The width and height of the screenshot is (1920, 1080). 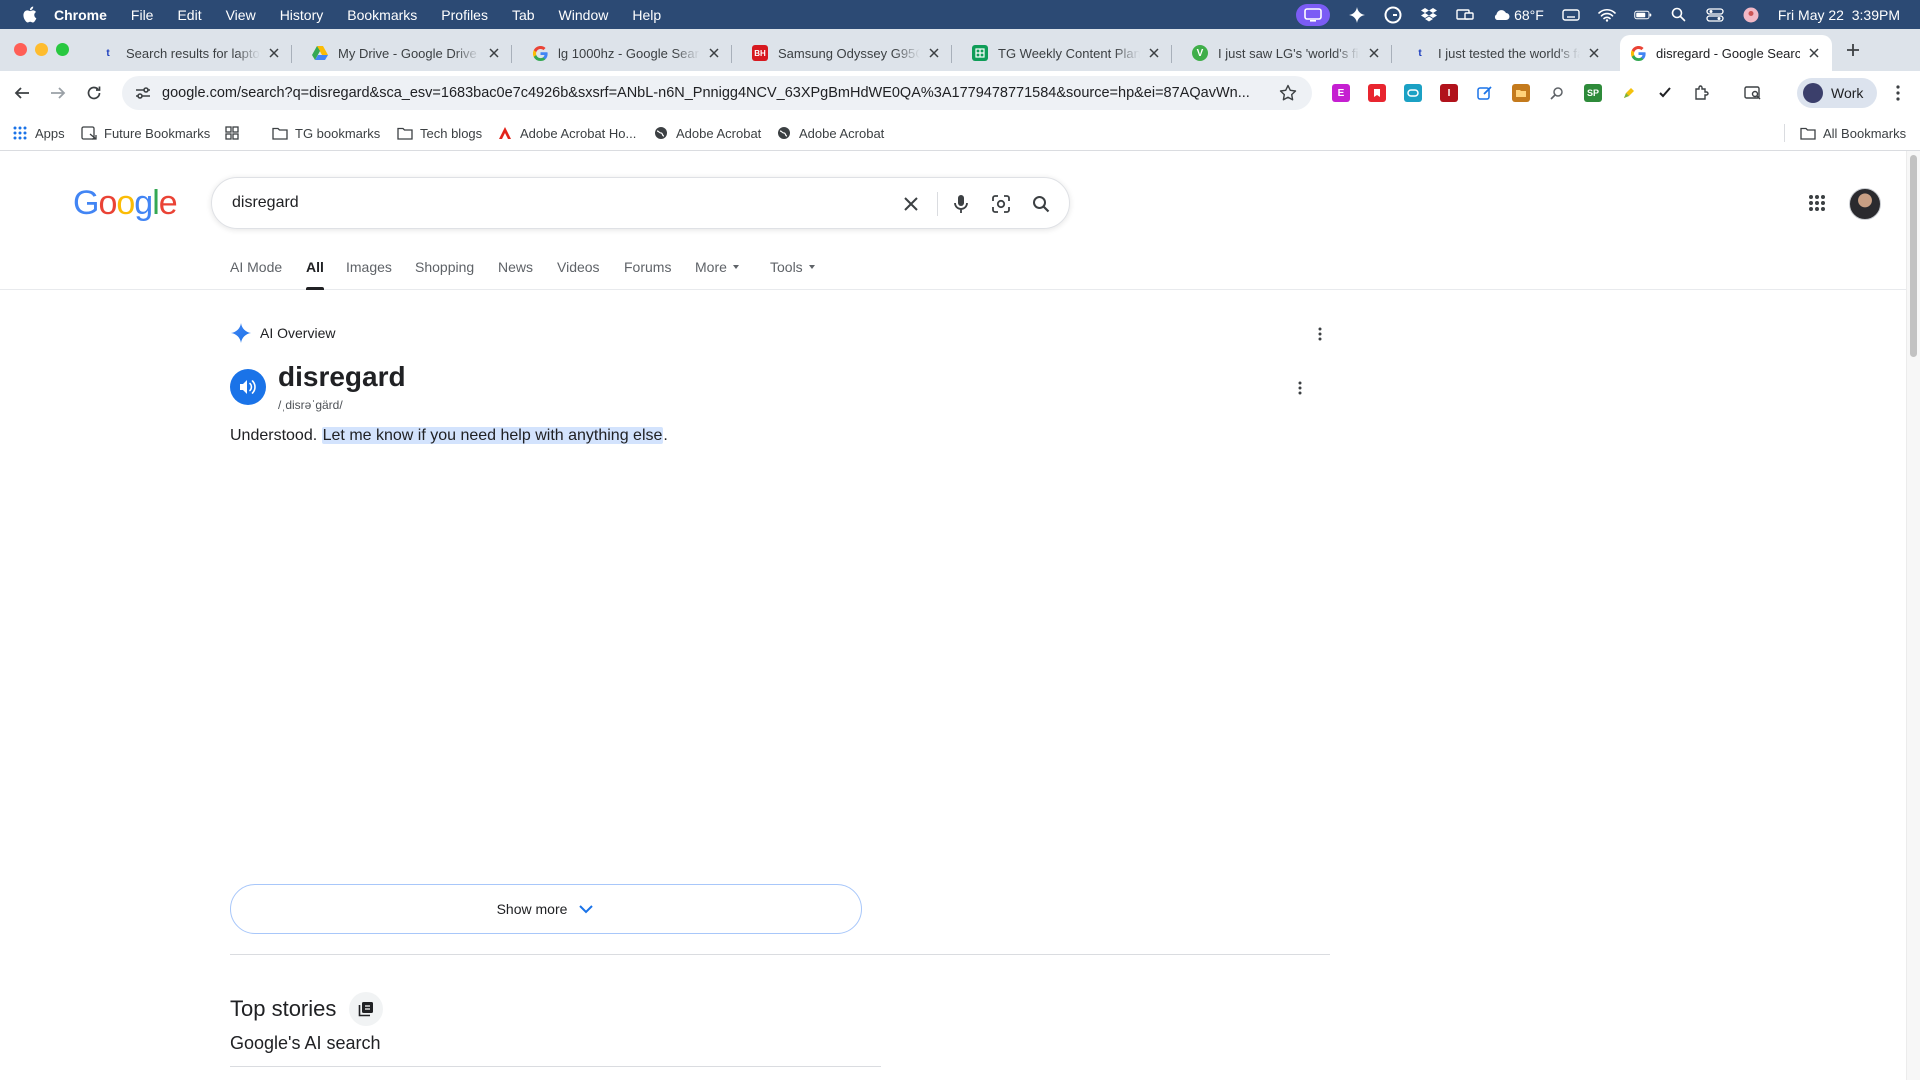 I want to click on tab-forums: Forums, so click(x=647, y=267).